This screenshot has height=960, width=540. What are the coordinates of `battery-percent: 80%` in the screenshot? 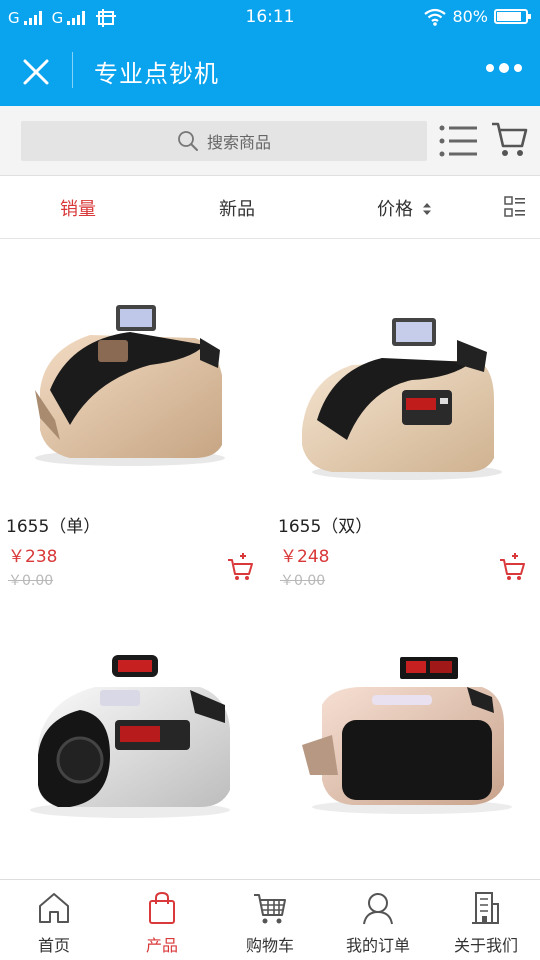 It's located at (470, 16).